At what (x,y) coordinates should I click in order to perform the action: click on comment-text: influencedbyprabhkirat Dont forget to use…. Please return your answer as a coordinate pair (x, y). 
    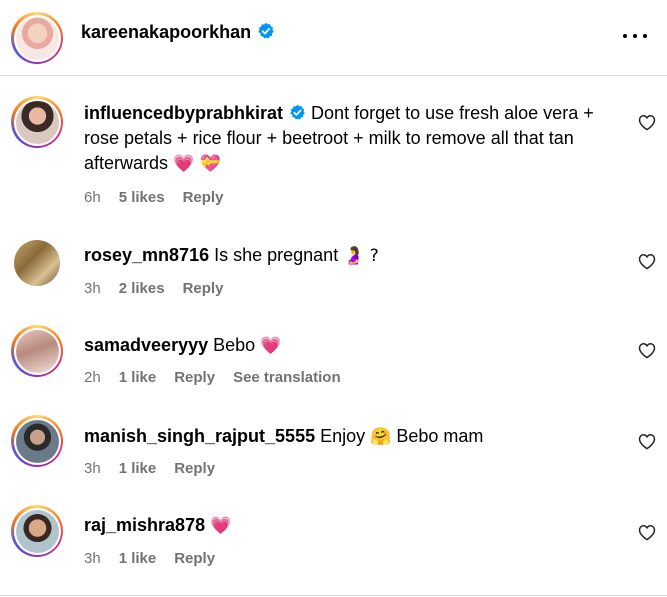
    Looking at the image, I should click on (354, 139).